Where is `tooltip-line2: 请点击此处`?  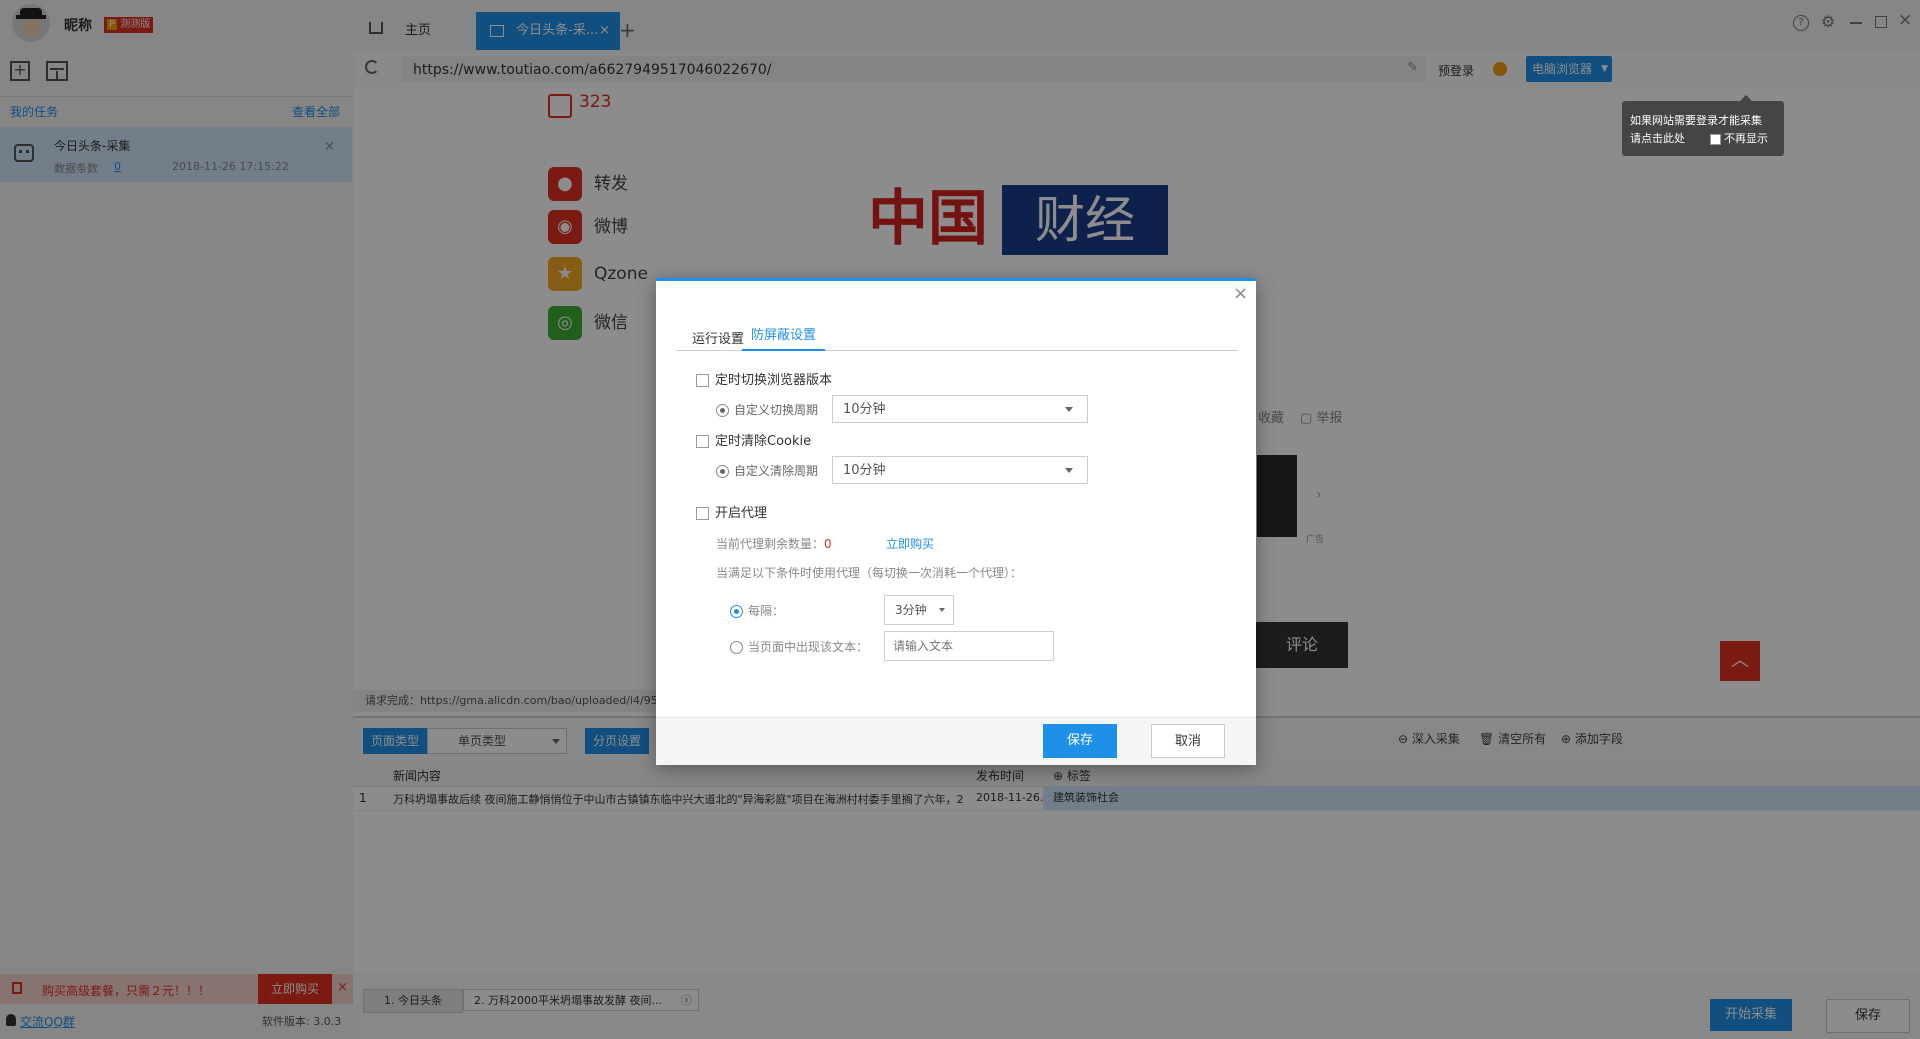 tooltip-line2: 请点击此处 is located at coordinates (1657, 138).